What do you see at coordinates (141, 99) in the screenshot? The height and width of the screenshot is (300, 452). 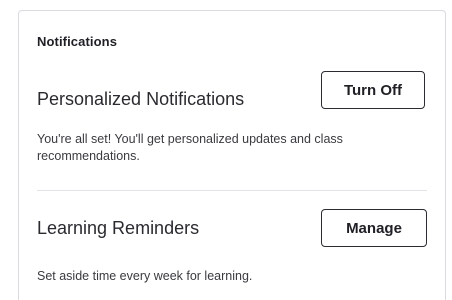 I see `personalized-notifications-label: Personalized Notifications` at bounding box center [141, 99].